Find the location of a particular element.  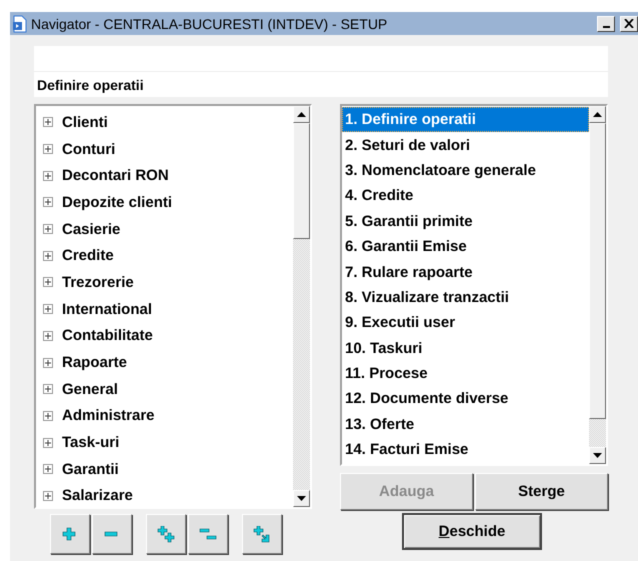

tree-item: Casierie is located at coordinates (91, 229).